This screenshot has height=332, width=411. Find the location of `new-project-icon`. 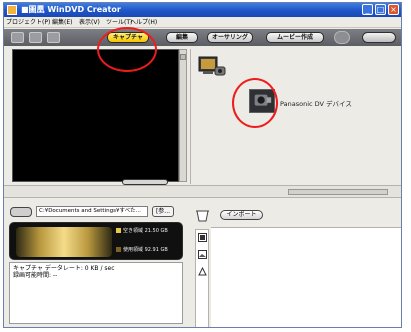

new-project-icon is located at coordinates (17, 37).